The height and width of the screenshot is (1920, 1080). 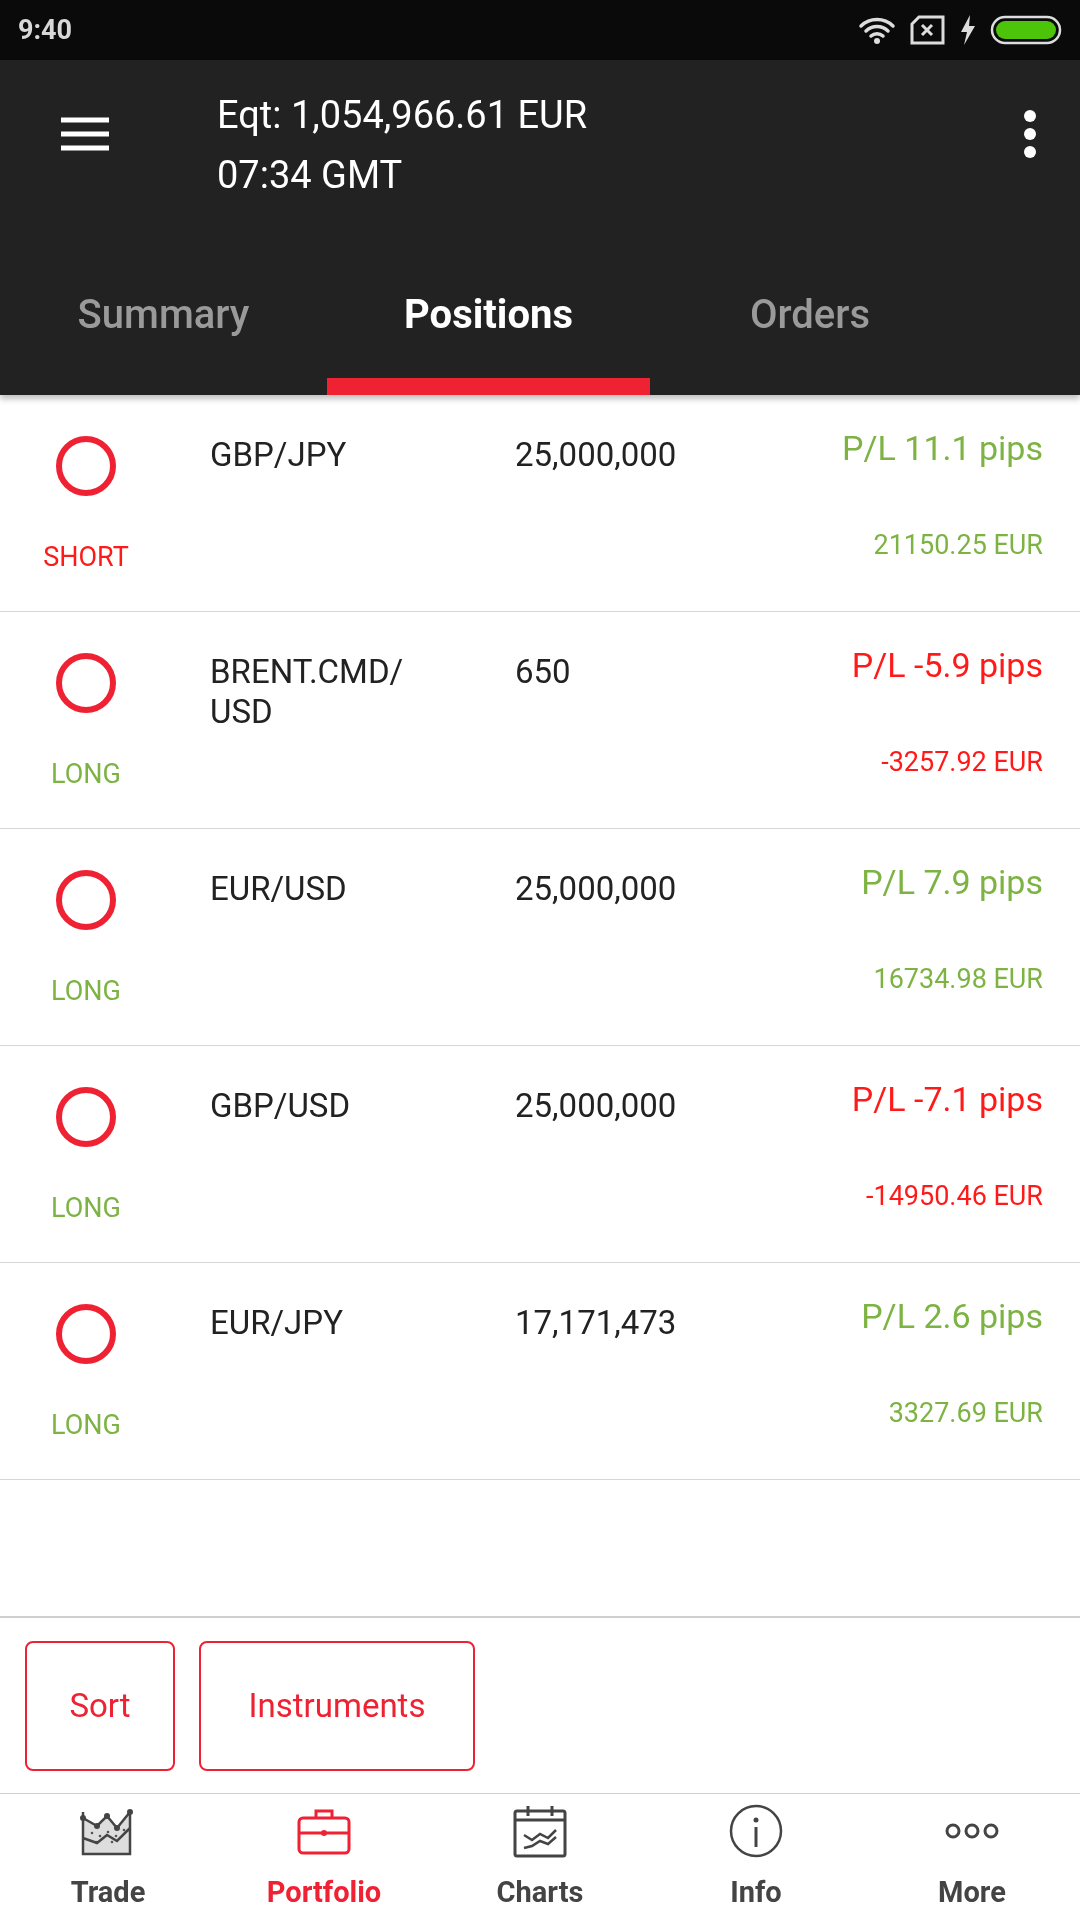 I want to click on nav-tab: Info, so click(x=756, y=1857).